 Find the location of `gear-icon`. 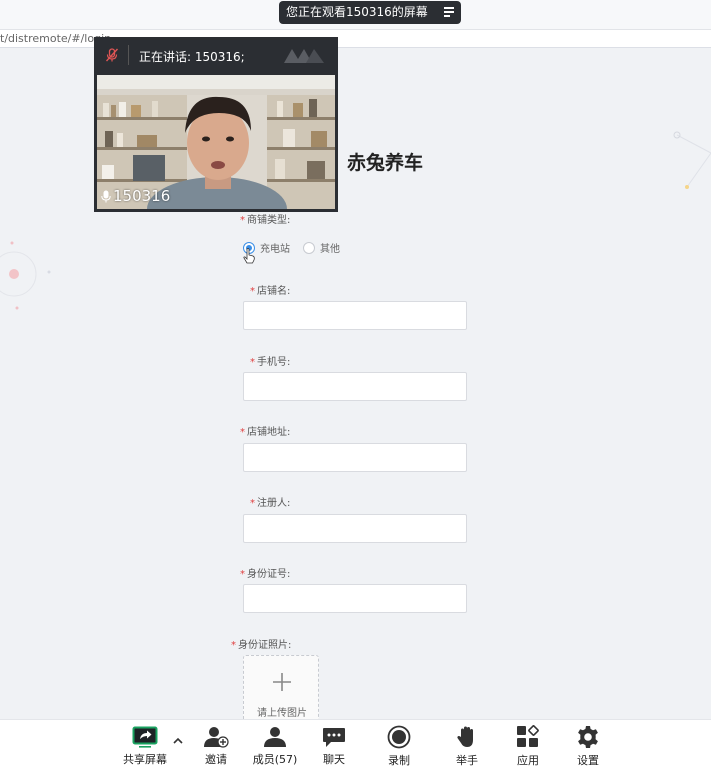

gear-icon is located at coordinates (588, 737).